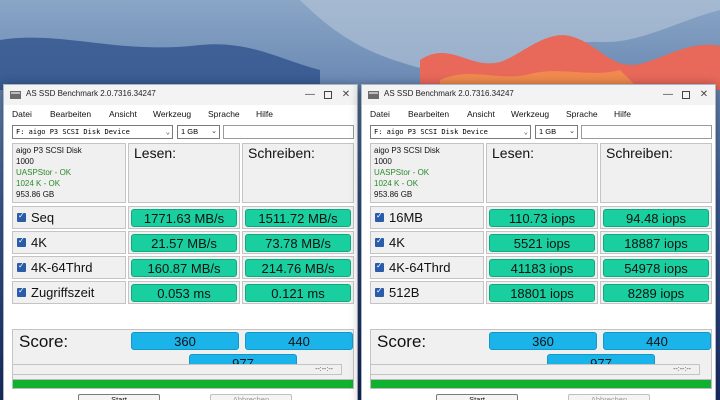 Image resolution: width=720 pixels, height=400 pixels. What do you see at coordinates (38, 183) in the screenshot?
I see `device-info-line: 1024 K - OK` at bounding box center [38, 183].